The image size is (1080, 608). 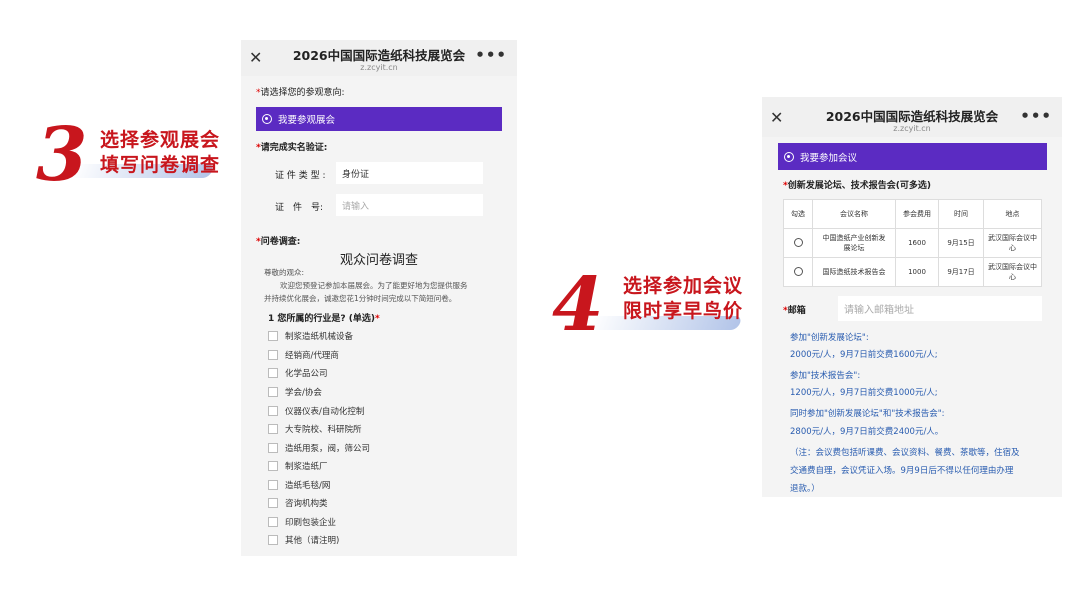 What do you see at coordinates (917, 243) in the screenshot?
I see `table-cell: 1600` at bounding box center [917, 243].